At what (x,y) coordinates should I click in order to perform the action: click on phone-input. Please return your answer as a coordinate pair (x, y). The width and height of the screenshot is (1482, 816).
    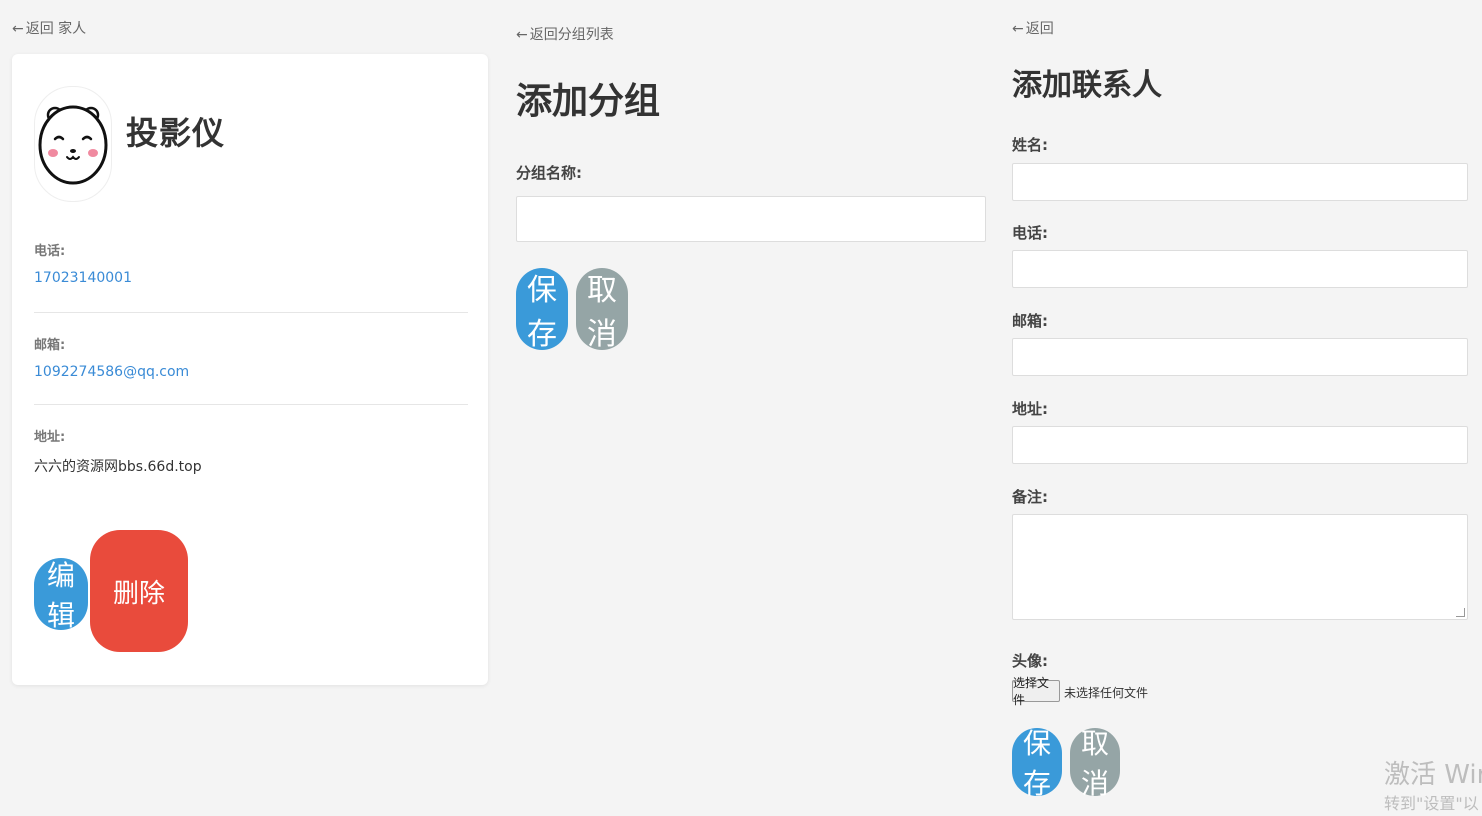
    Looking at the image, I should click on (1240, 269).